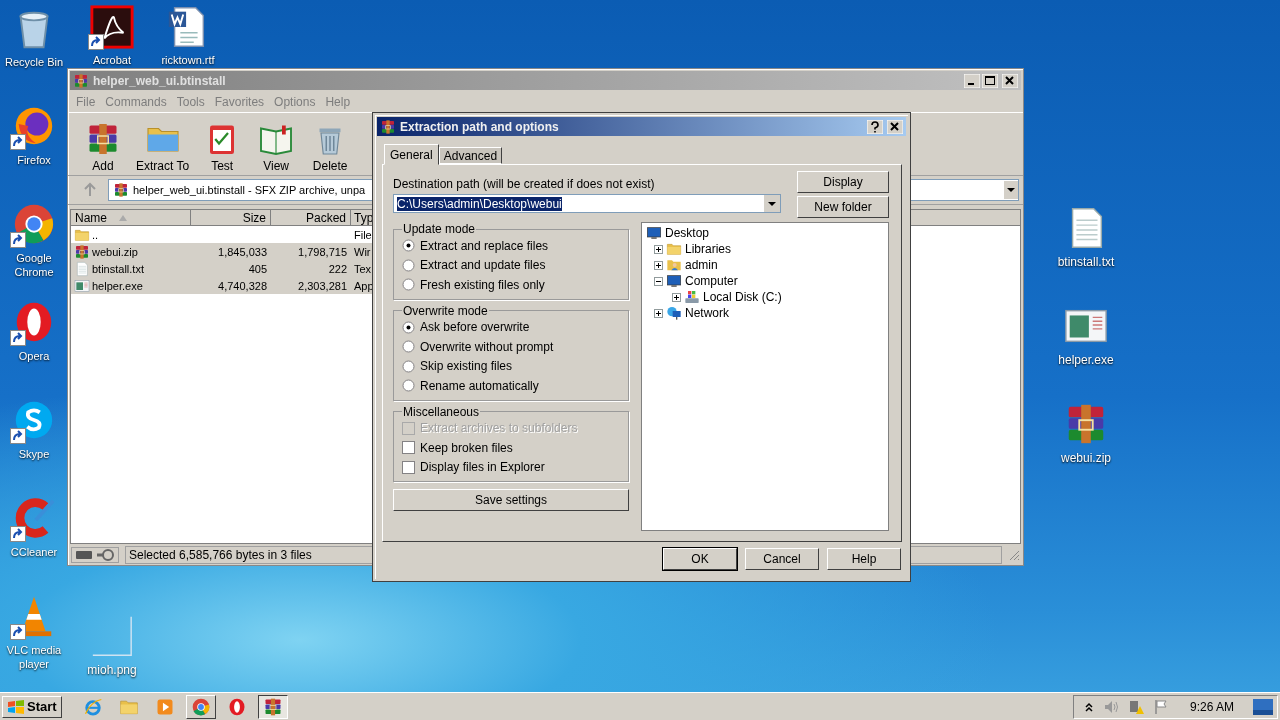 Image resolution: width=1280 pixels, height=720 pixels. I want to click on group-title: Update mode, so click(439, 229).